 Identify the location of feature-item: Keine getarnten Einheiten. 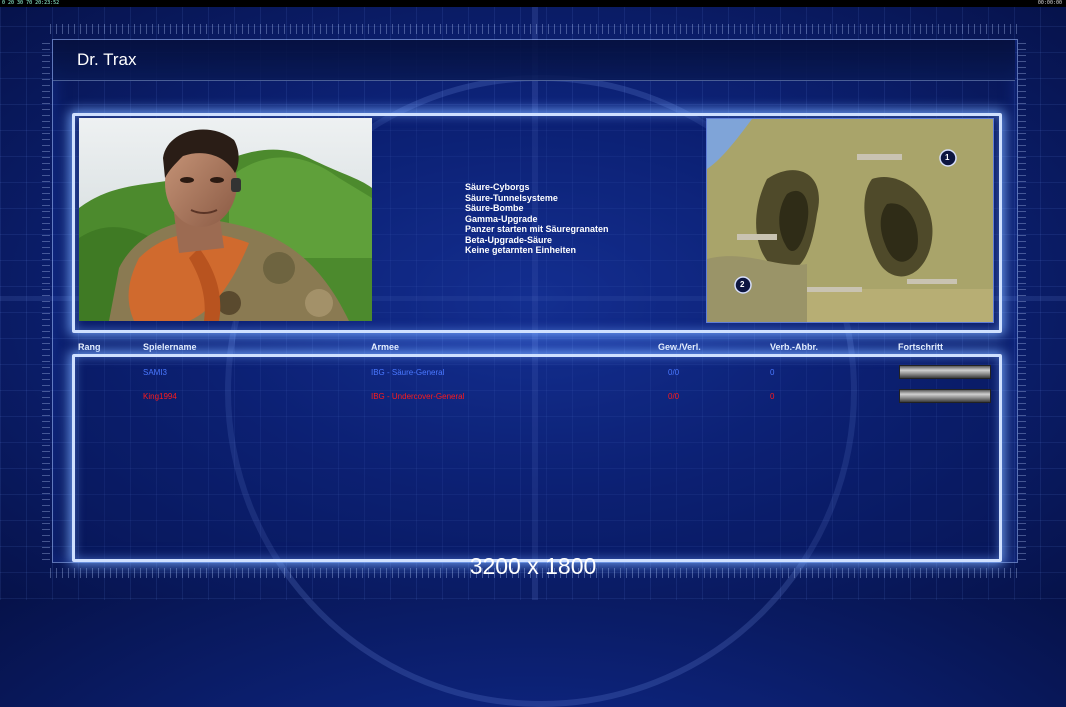
(521, 250).